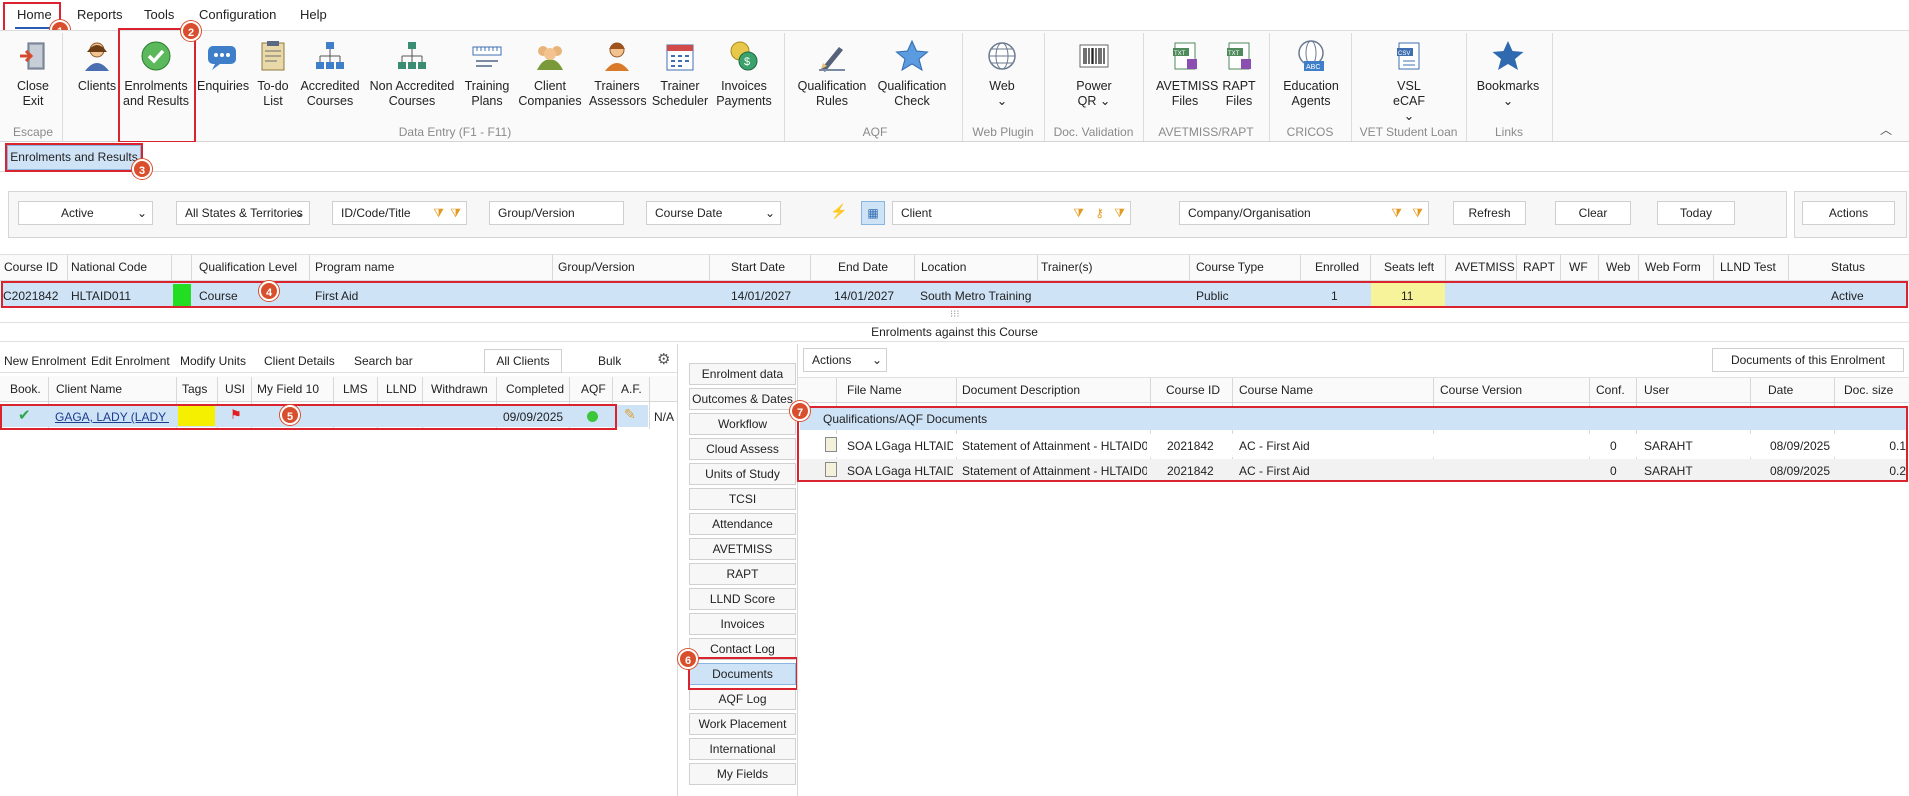  What do you see at coordinates (535, 389) in the screenshot?
I see `col-completed: Completed` at bounding box center [535, 389].